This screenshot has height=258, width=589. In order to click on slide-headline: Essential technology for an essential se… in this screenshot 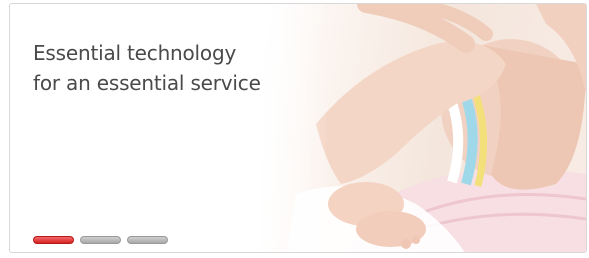, I will do `click(178, 68)`.